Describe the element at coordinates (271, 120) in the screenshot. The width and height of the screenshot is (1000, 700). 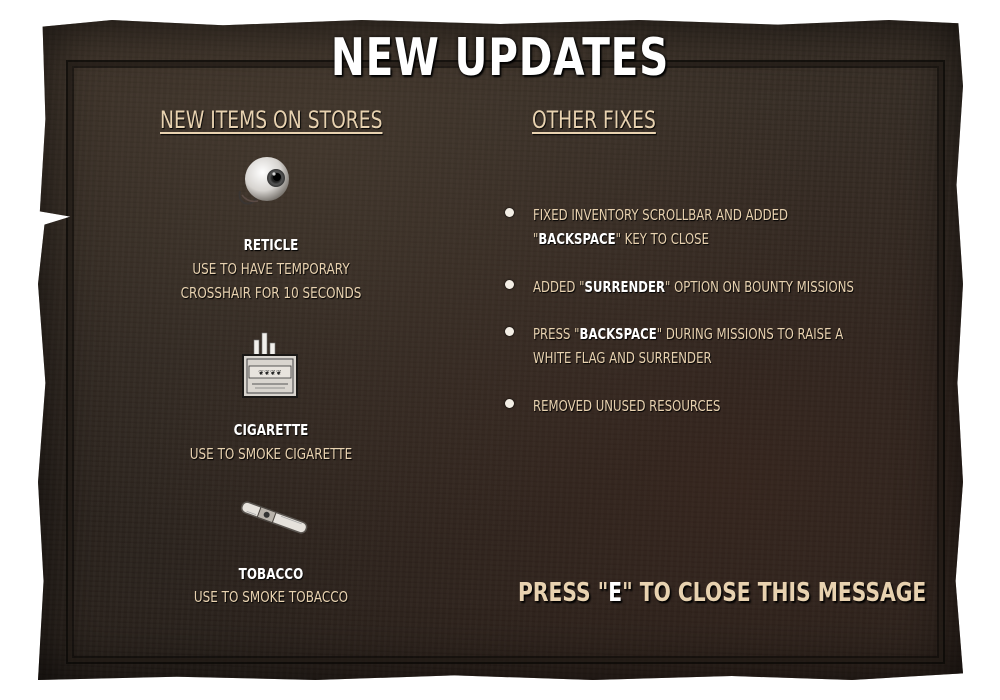
I see `new-items-heading: NEW ITEMS ON STORES` at that location.